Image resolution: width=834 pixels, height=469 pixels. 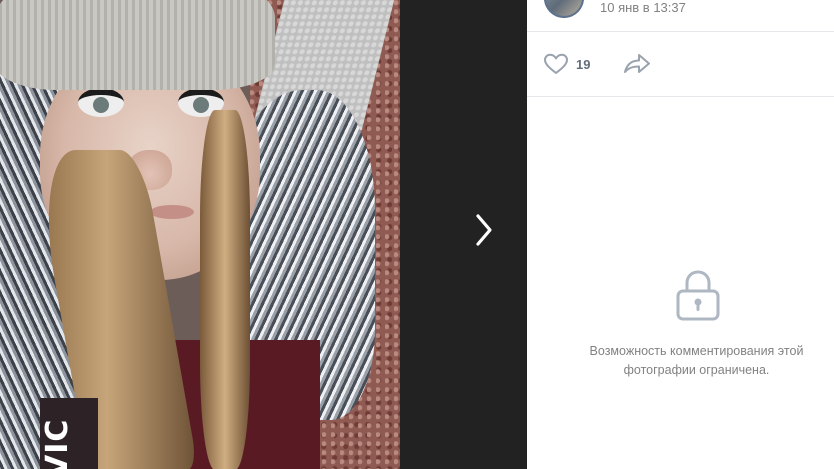 What do you see at coordinates (172, 212) in the screenshot?
I see `photo-lips` at bounding box center [172, 212].